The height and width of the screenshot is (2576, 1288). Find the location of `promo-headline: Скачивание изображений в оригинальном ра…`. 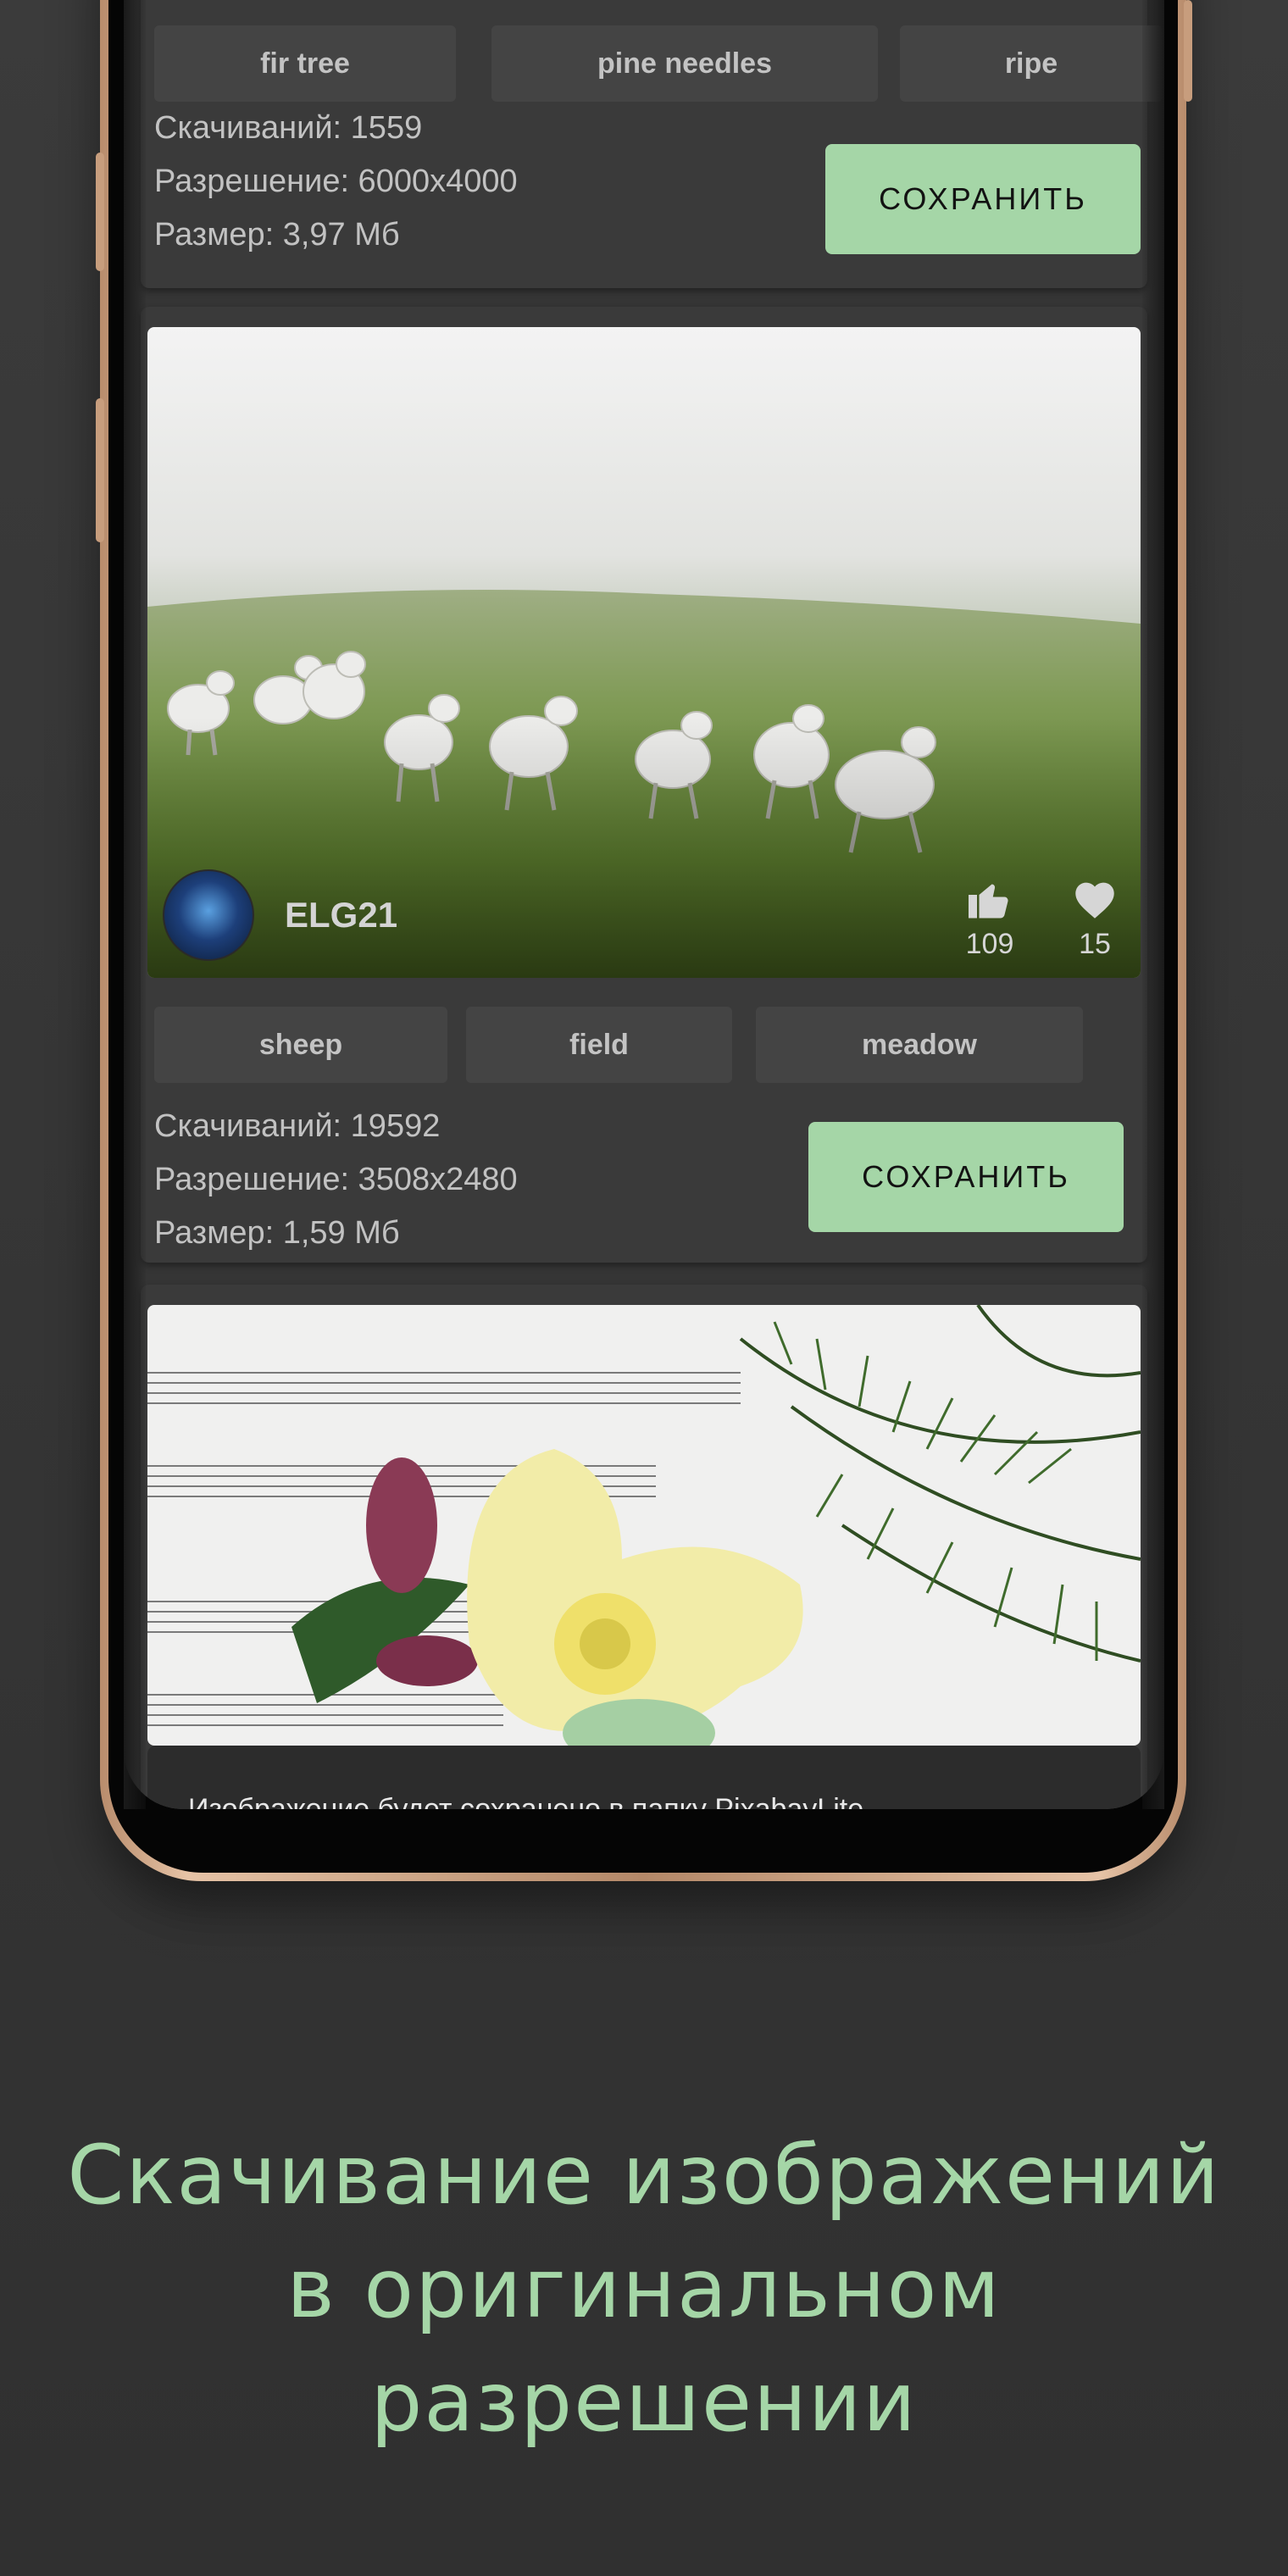

promo-headline: Скачивание изображений в оригинальном ра… is located at coordinates (644, 2288).